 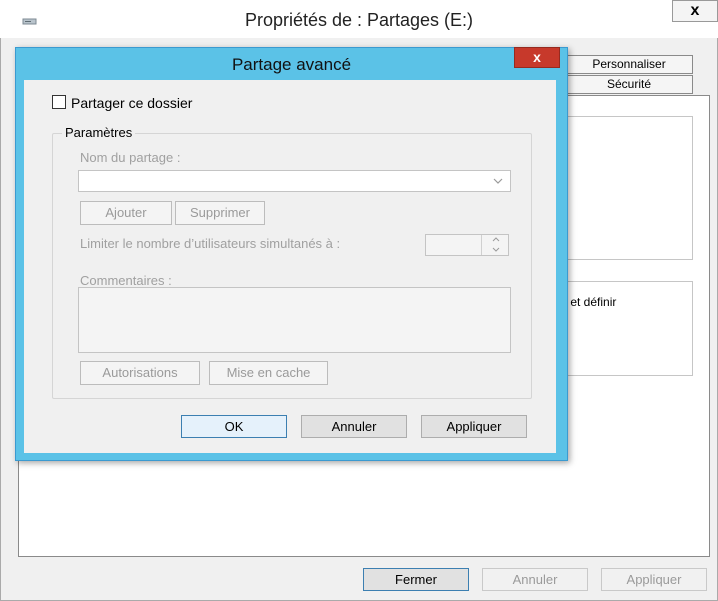 What do you see at coordinates (359, 20) in the screenshot?
I see `properties-title: Propriétés de : Partages (E:)` at bounding box center [359, 20].